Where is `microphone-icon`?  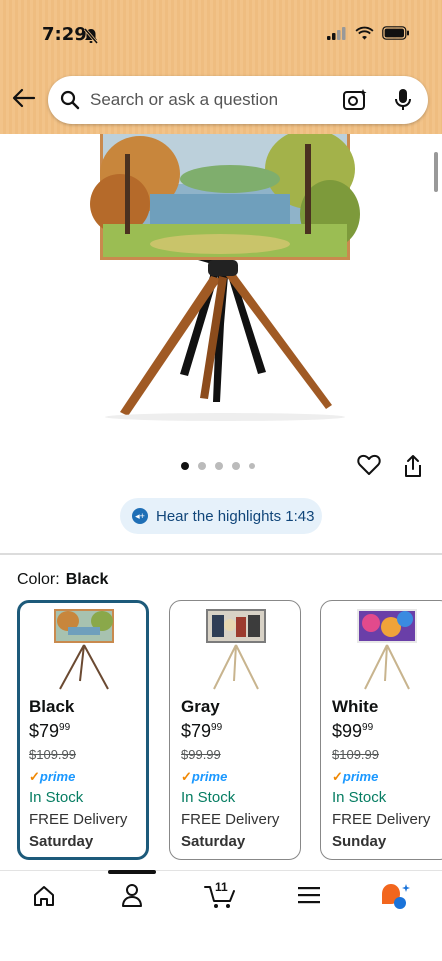
microphone-icon is located at coordinates (403, 102).